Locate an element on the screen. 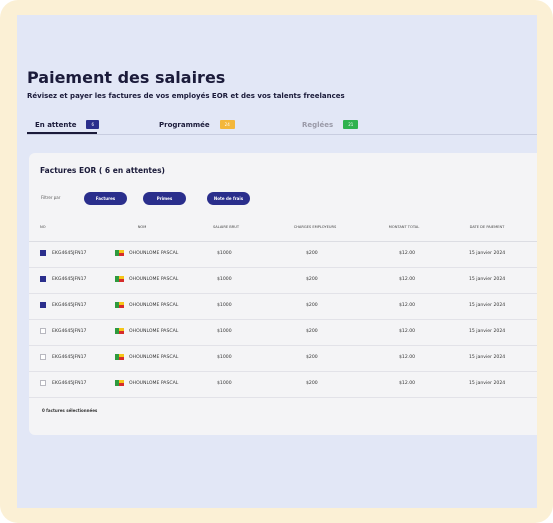 This screenshot has height=523, width=553. selection-count: 0 factures sélectionnées is located at coordinates (70, 410).